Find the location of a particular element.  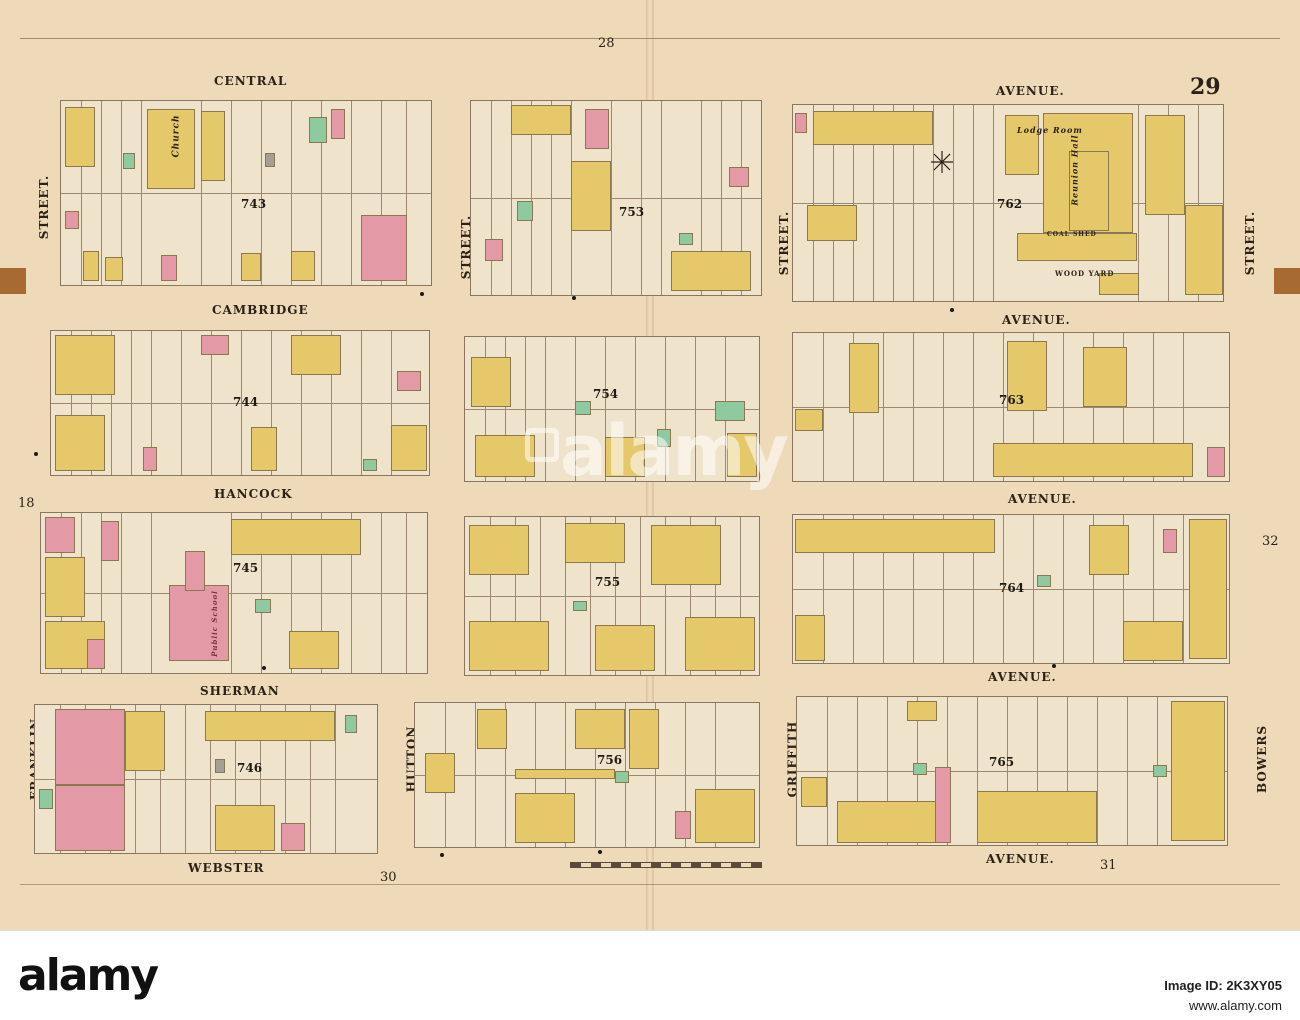

plate-top-border is located at coordinates (650, 38).